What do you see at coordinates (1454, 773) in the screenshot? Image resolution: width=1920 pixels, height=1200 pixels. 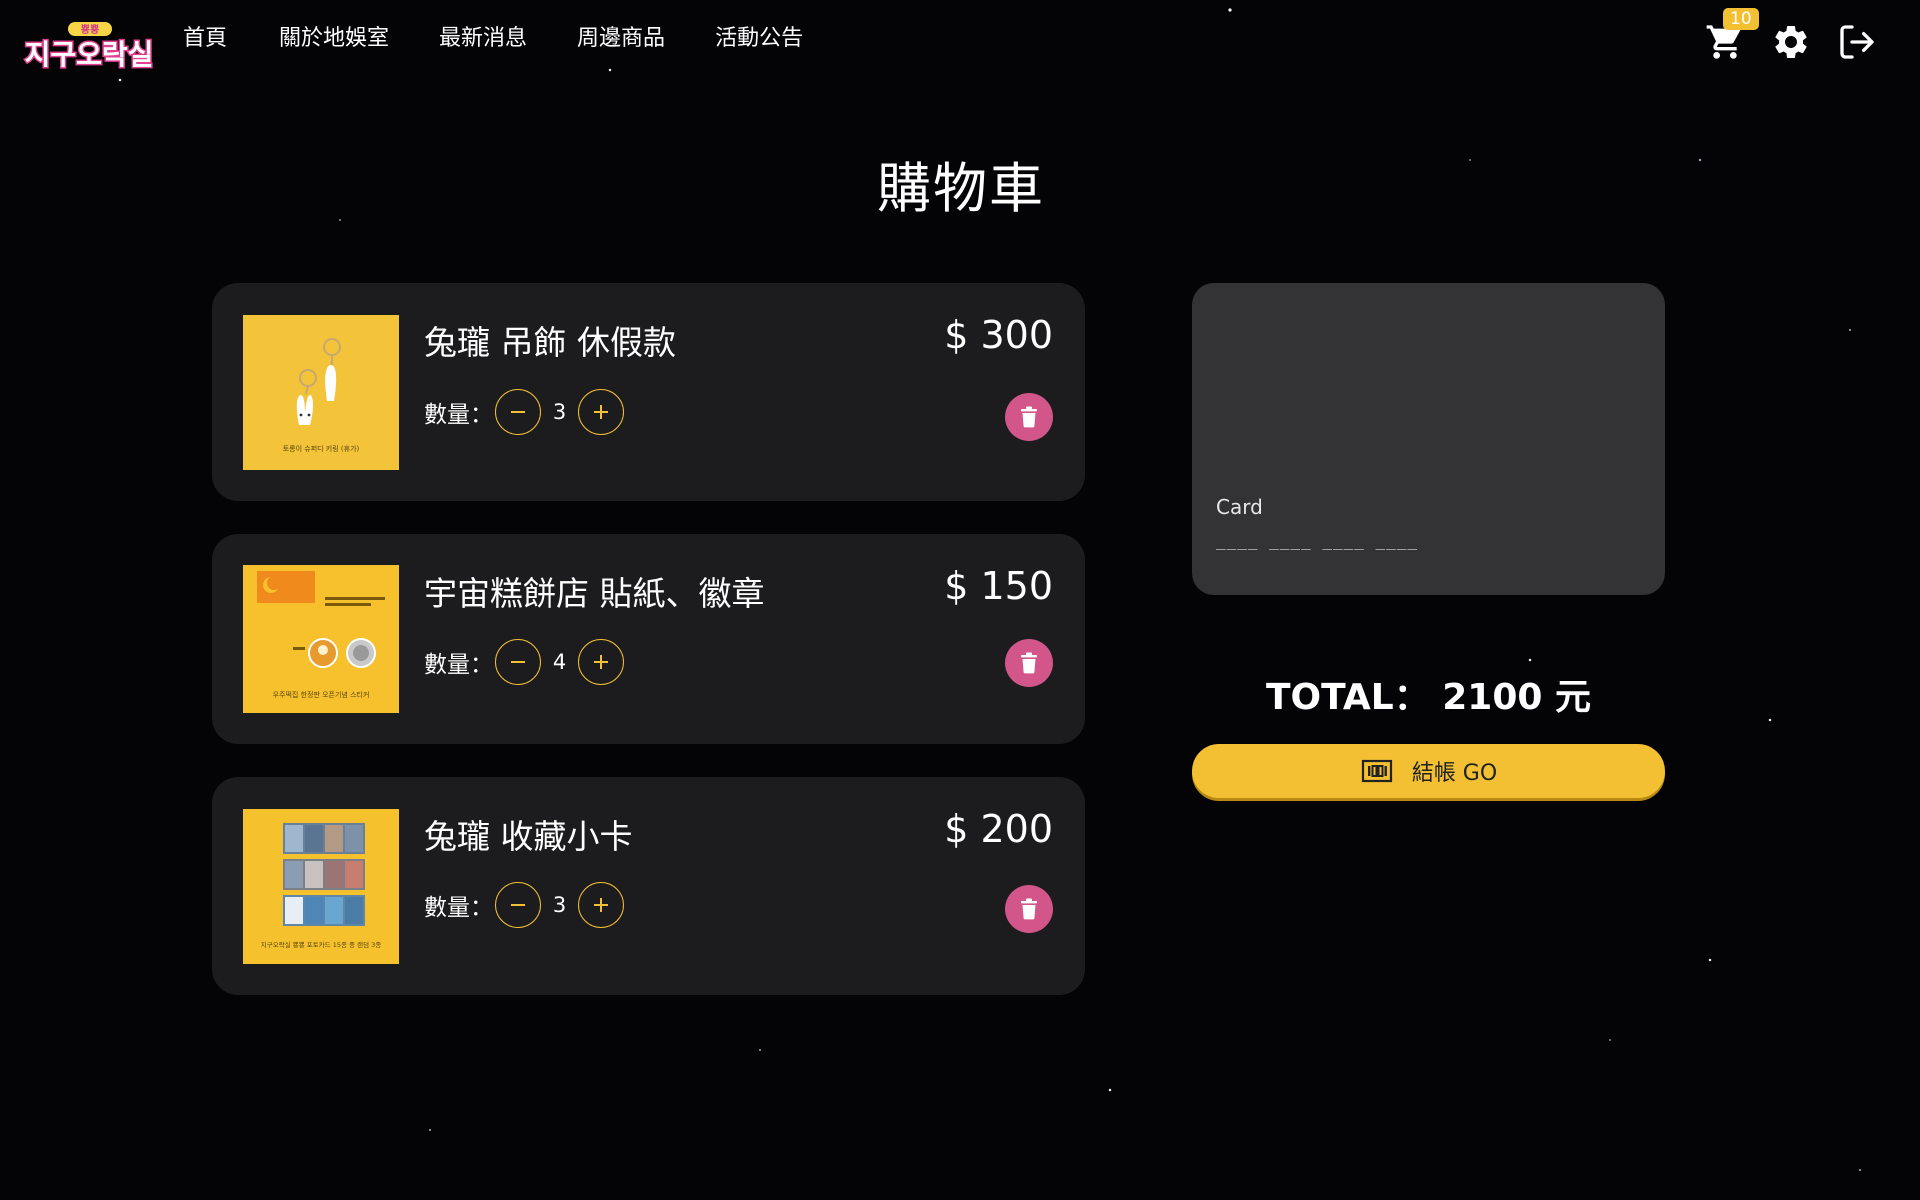 I see `checkout-label: 結帳 GO` at bounding box center [1454, 773].